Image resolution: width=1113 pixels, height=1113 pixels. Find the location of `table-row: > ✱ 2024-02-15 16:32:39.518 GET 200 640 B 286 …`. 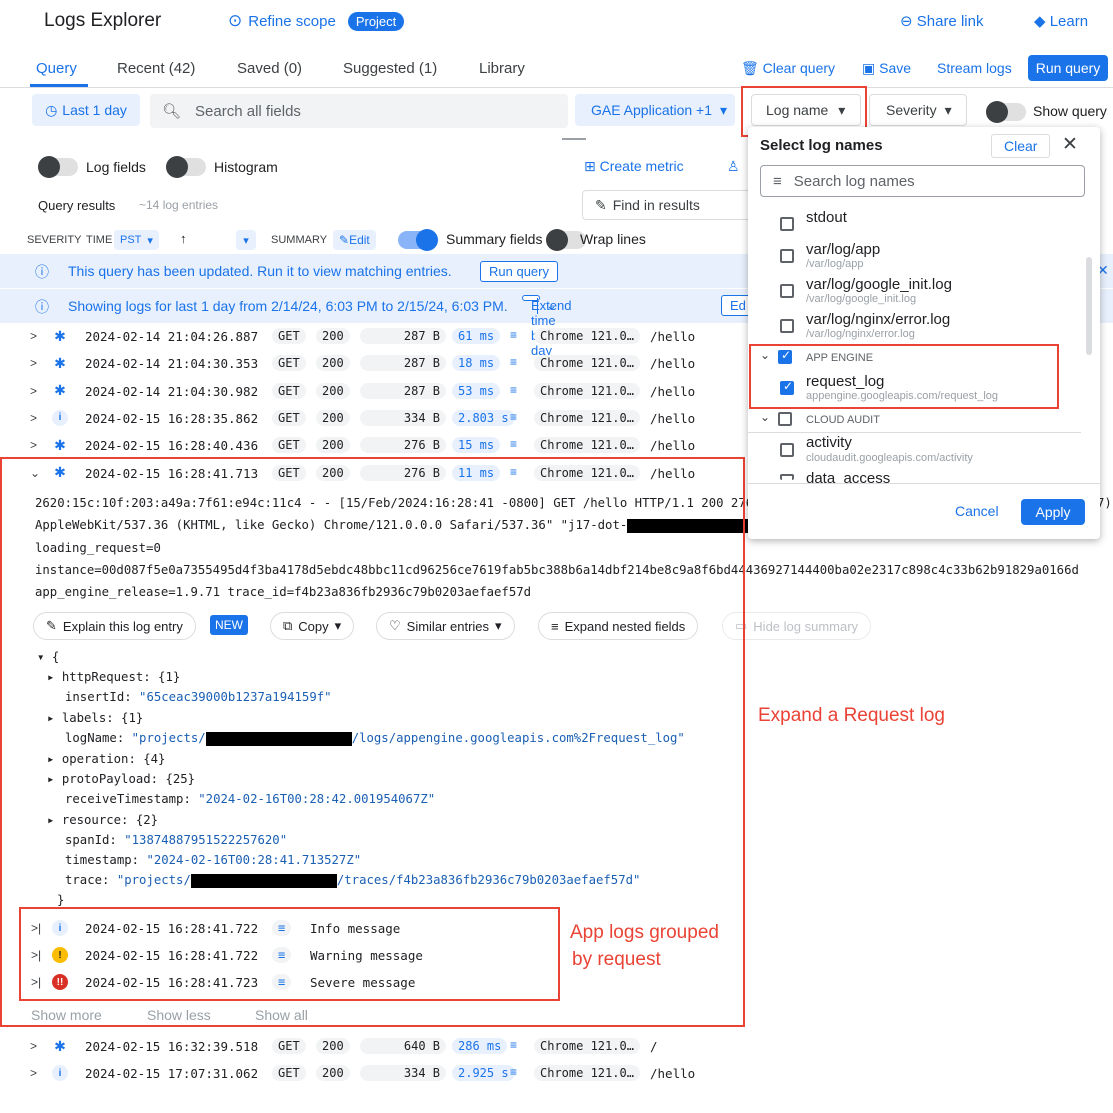

table-row: > ✱ 2024-02-15 16:32:39.518 GET 200 640 B 286 … is located at coordinates (372, 1046).